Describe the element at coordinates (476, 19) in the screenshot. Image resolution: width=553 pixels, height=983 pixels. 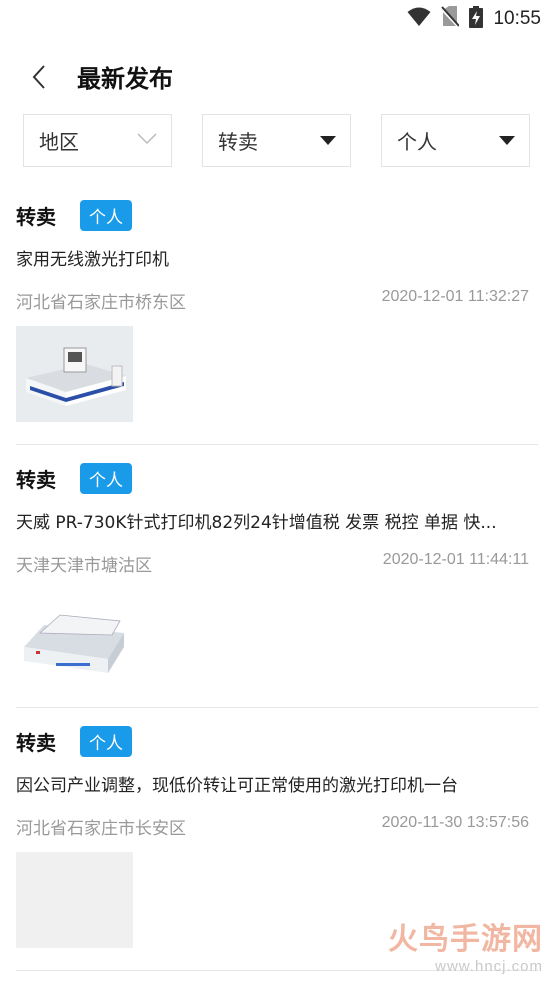
I see `battery-charging-icon` at that location.